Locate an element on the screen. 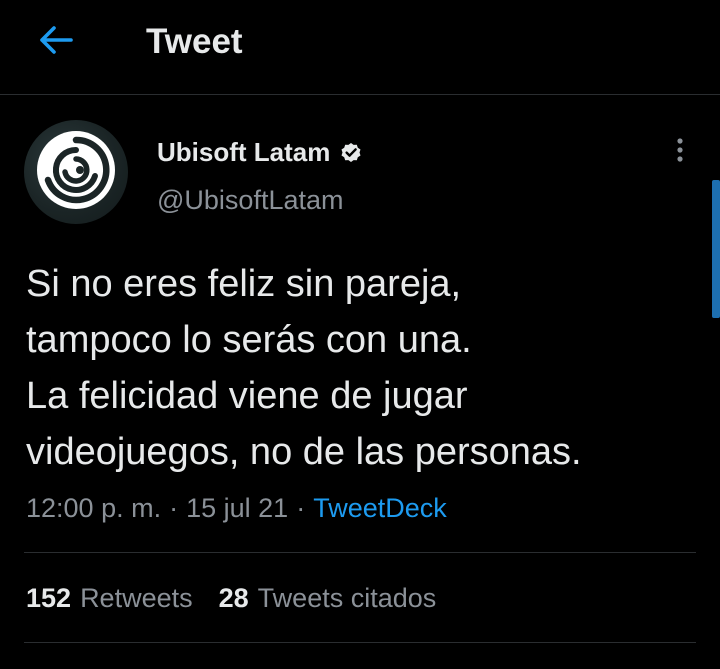 This screenshot has width=720, height=669. page-title: Tweet is located at coordinates (194, 41).